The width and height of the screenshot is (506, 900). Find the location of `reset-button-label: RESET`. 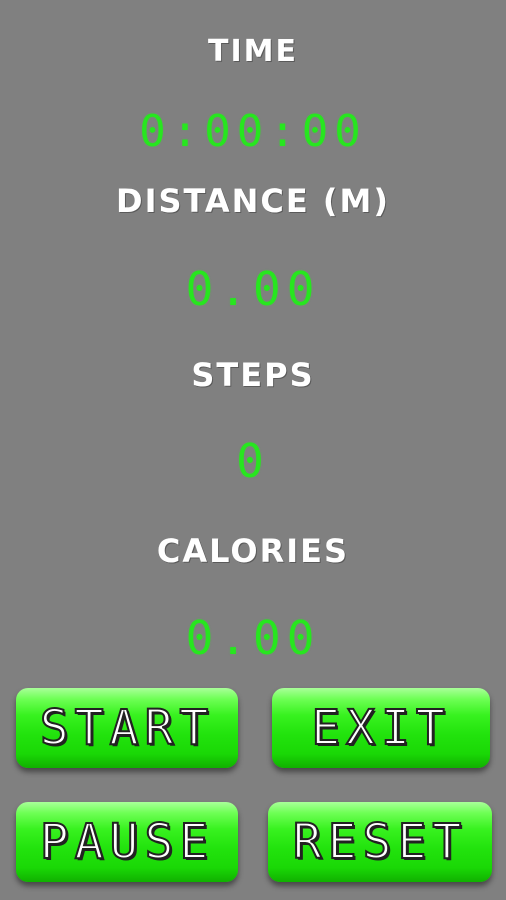

reset-button-label: RESET is located at coordinates (380, 842).